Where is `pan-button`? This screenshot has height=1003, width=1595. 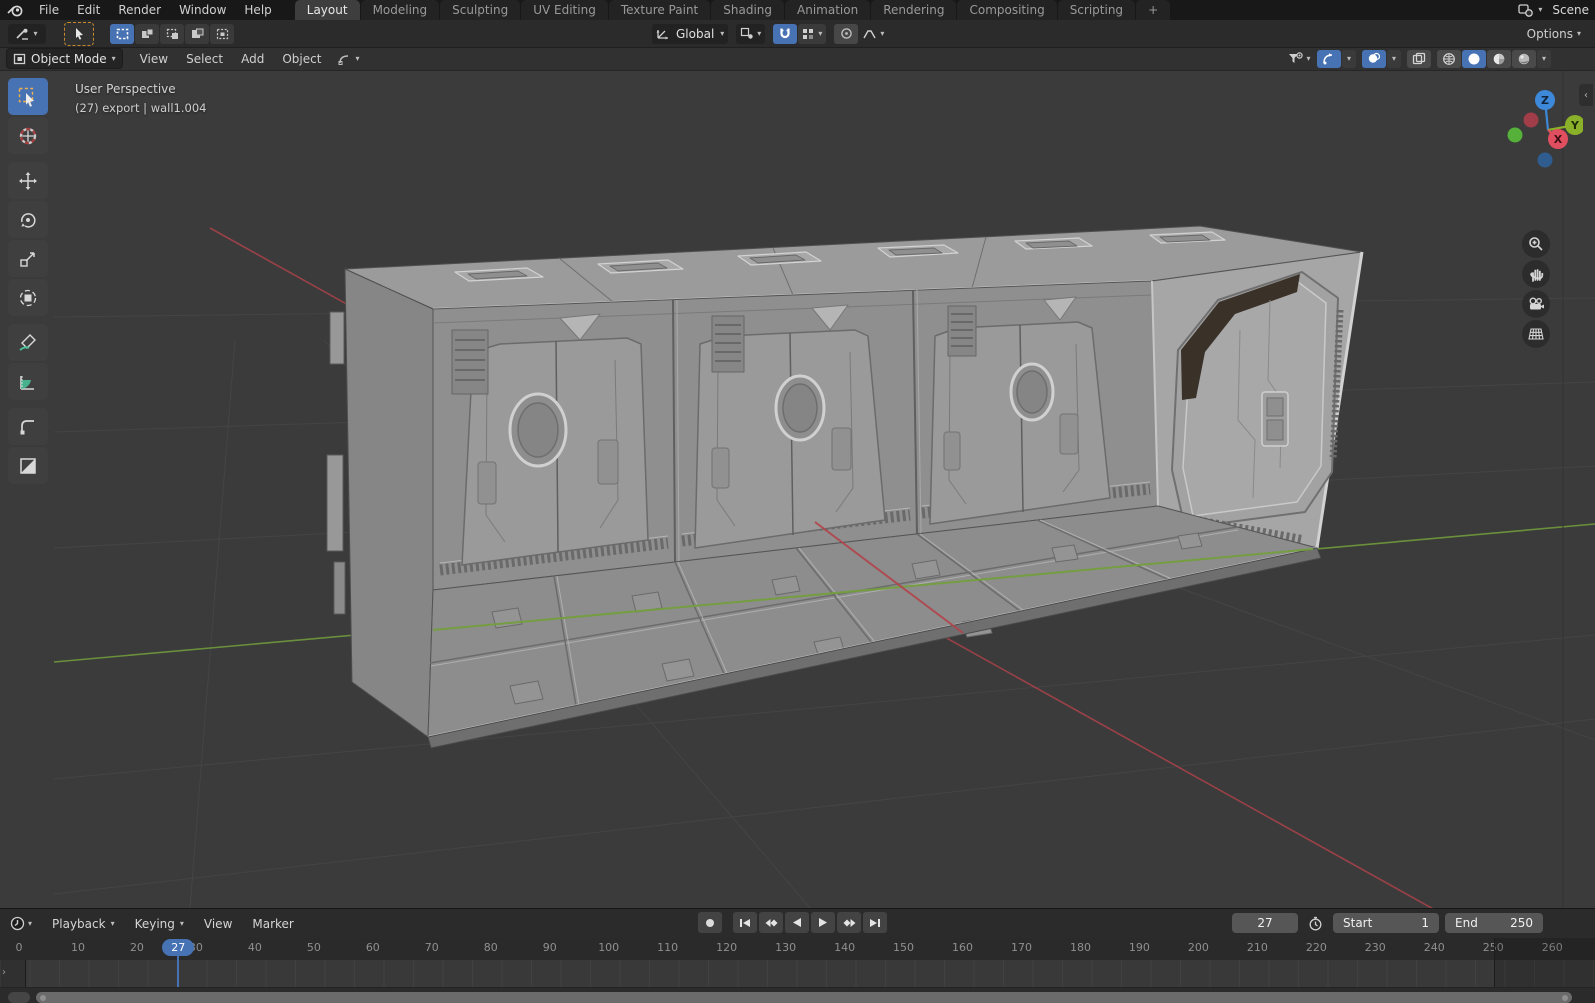
pan-button is located at coordinates (1536, 274).